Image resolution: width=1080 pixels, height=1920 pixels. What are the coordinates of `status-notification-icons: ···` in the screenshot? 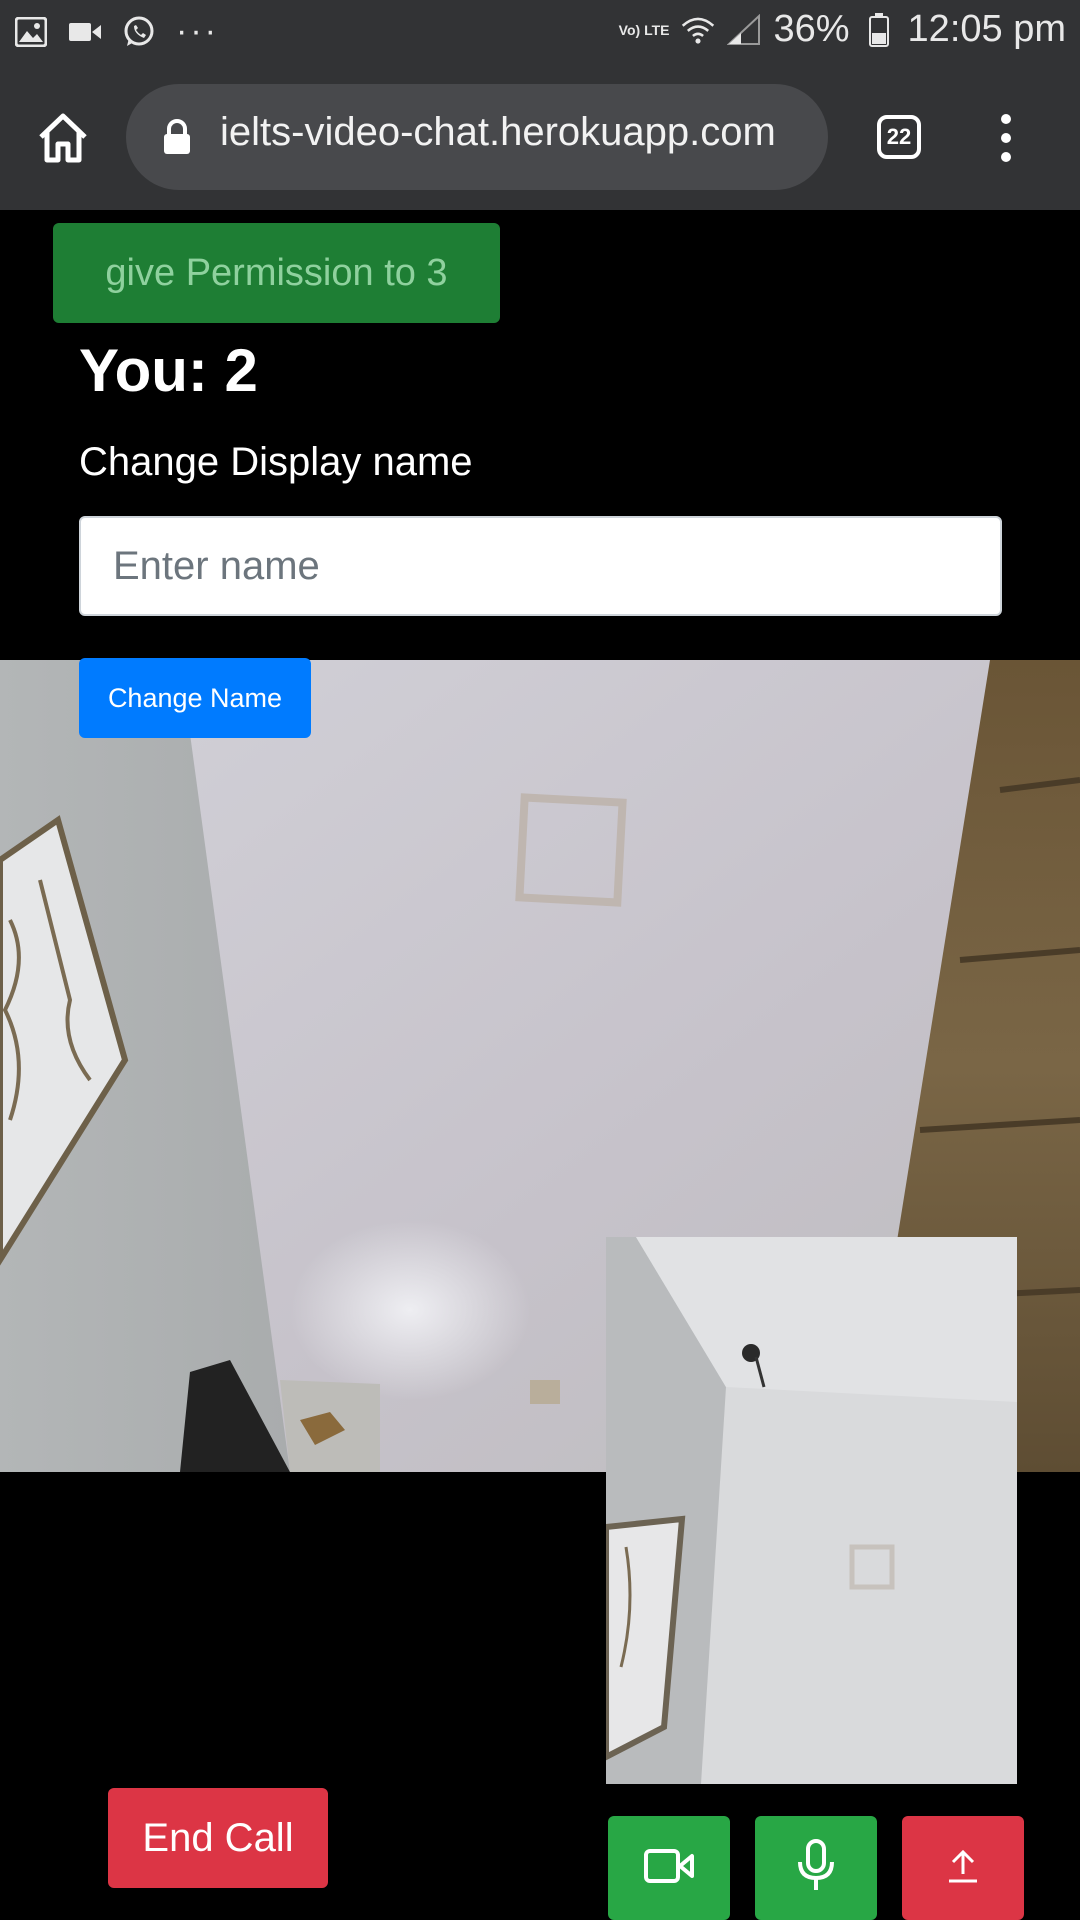 It's located at (116, 31).